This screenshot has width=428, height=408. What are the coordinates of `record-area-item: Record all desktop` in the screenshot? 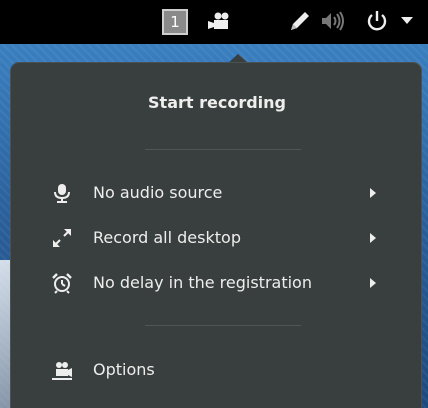 It's located at (221, 238).